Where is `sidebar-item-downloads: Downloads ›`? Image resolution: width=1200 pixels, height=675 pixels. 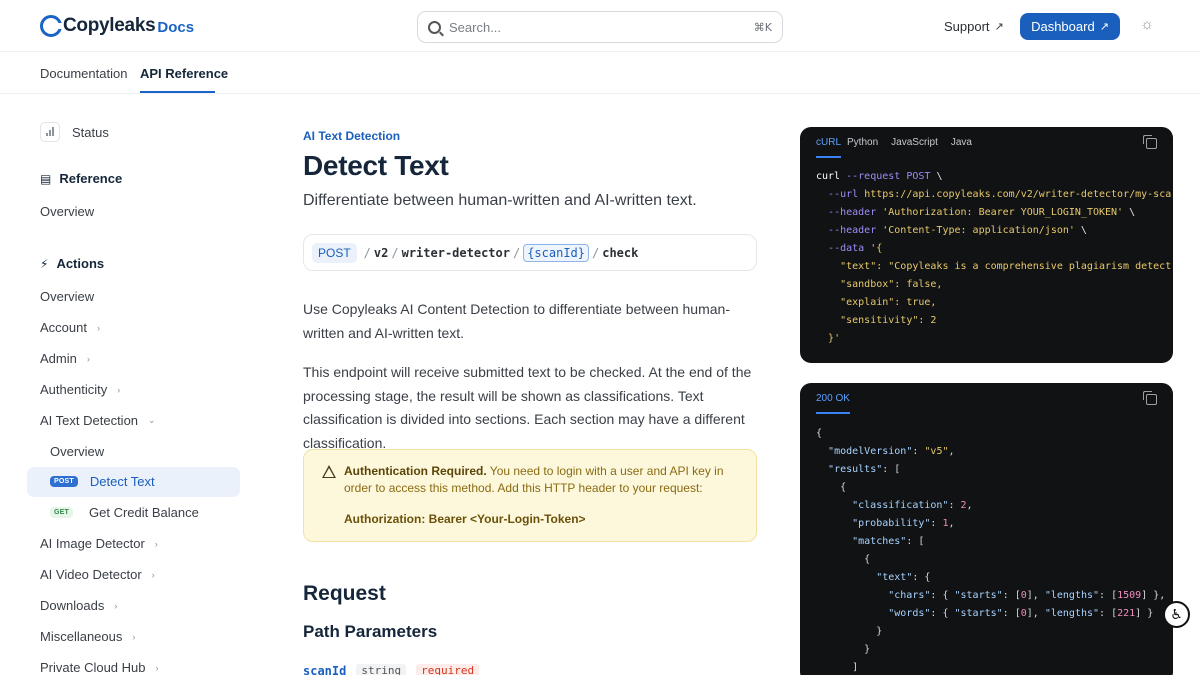 sidebar-item-downloads: Downloads › is located at coordinates (78, 605).